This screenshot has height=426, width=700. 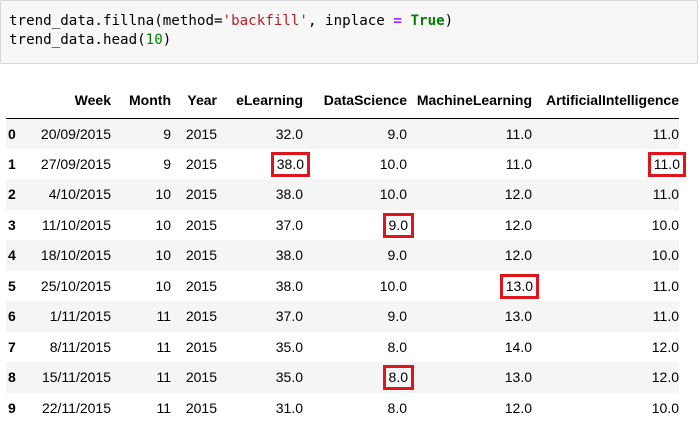 What do you see at coordinates (260, 101) in the screenshot?
I see `column-header-elearning: eLearning` at bounding box center [260, 101].